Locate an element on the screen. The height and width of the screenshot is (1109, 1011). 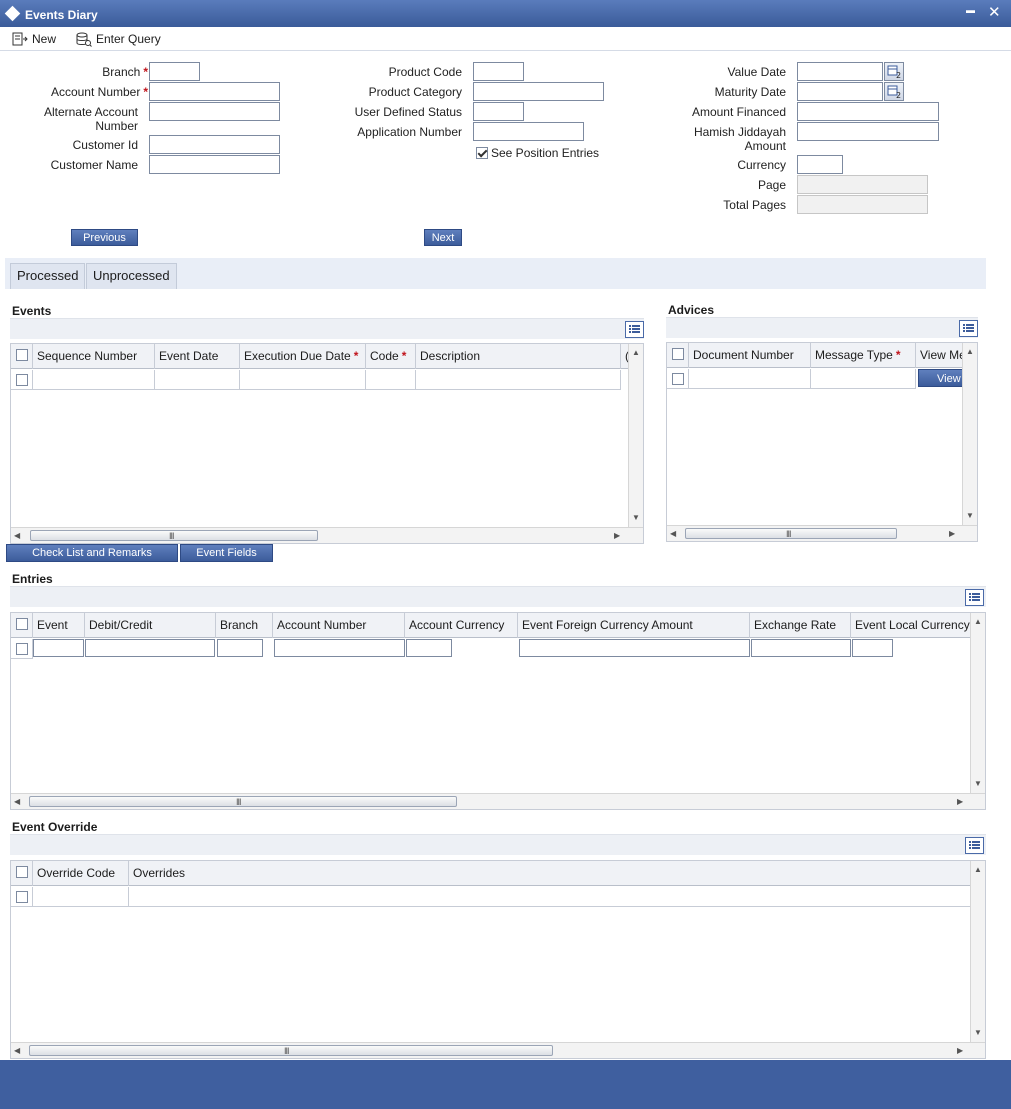
events-col-execution-due-date: Execution Due Date * is located at coordinates (303, 356).